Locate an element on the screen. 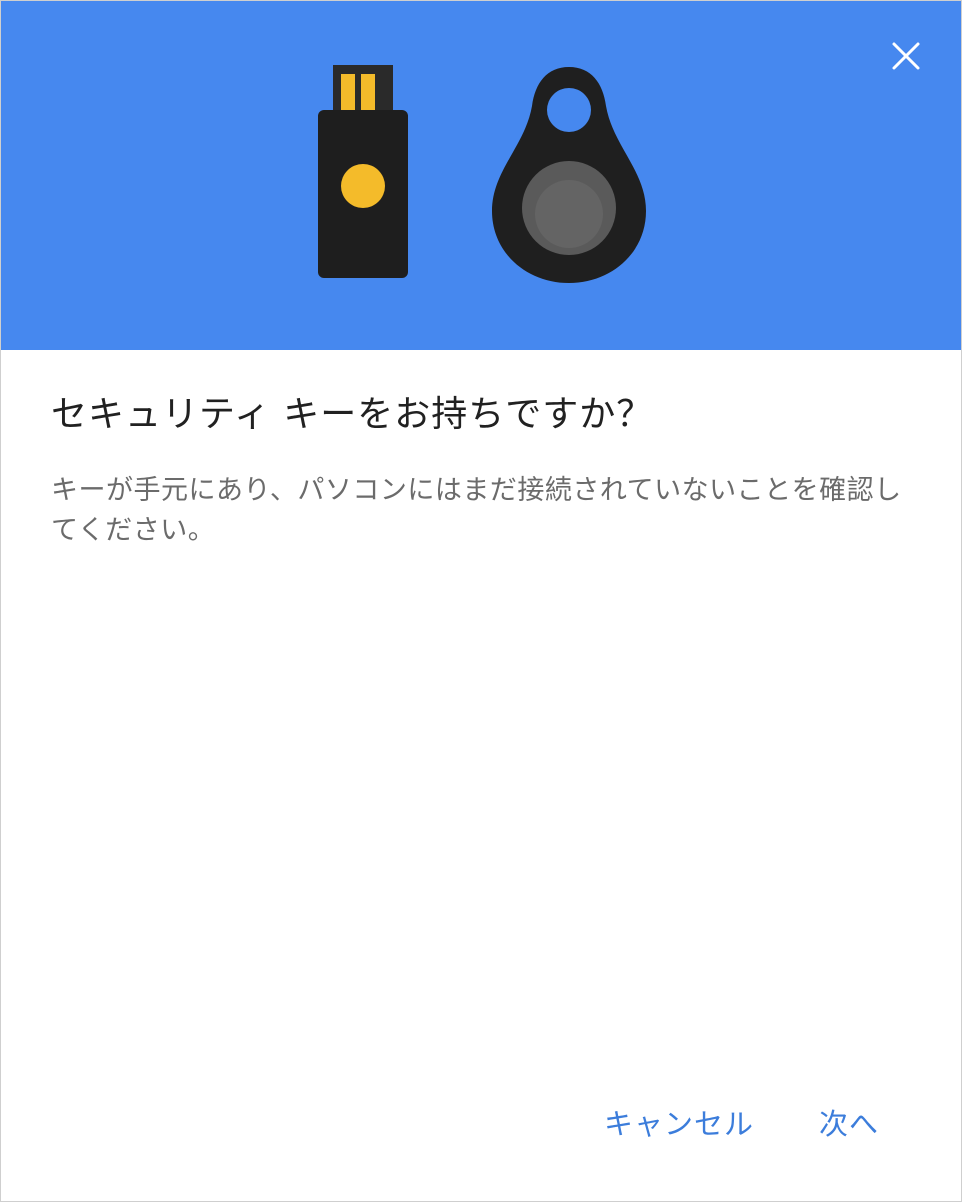 This screenshot has width=962, height=1202. fob-security-key-icon is located at coordinates (569, 175).